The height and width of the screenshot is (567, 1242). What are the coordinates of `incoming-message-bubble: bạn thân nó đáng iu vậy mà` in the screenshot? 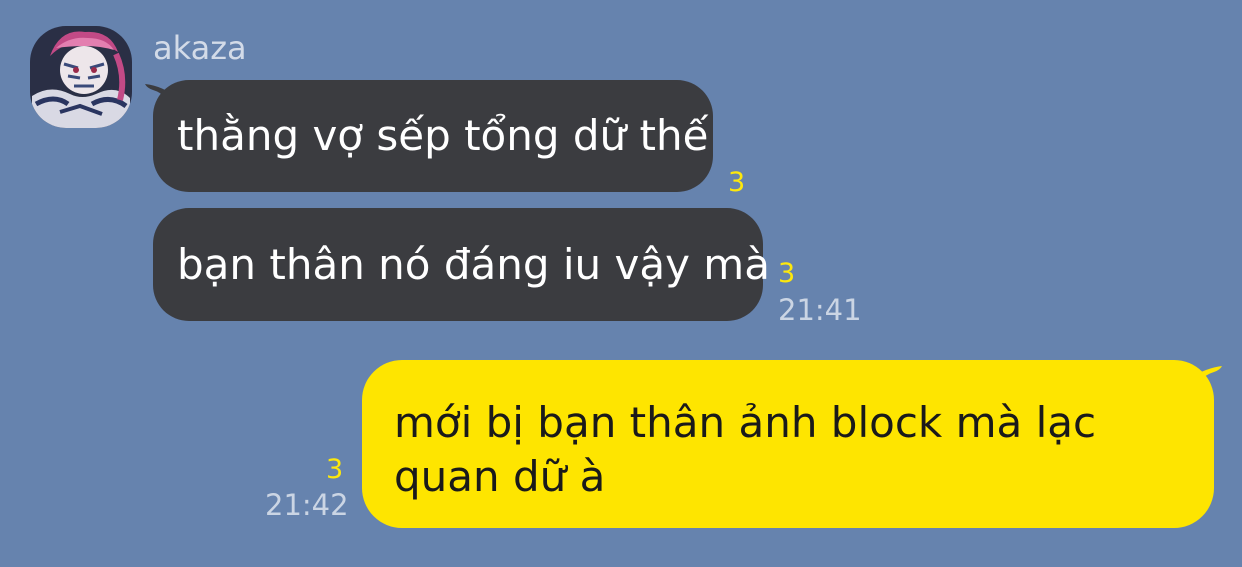 It's located at (461, 264).